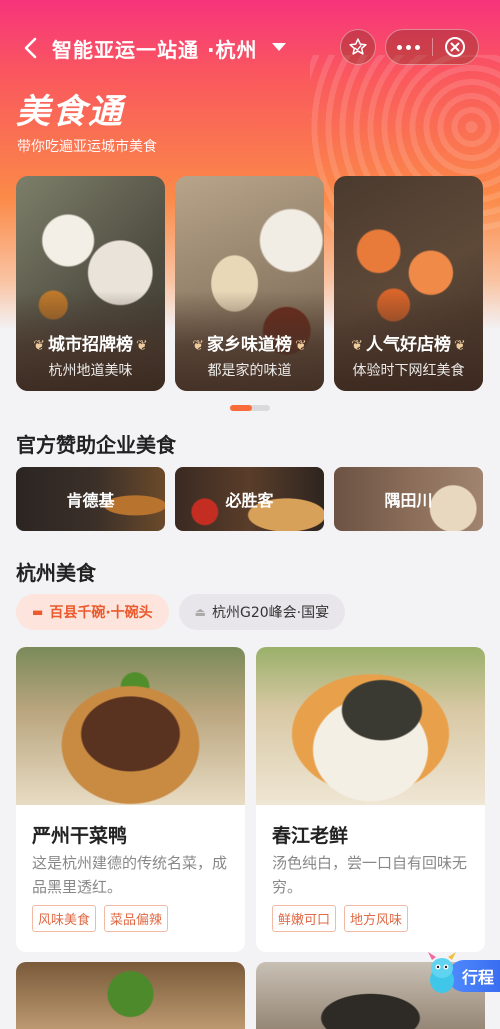 Image resolution: width=500 pixels, height=1029 pixels. I want to click on card-subtitle: 体验时下网红美食, so click(408, 371).